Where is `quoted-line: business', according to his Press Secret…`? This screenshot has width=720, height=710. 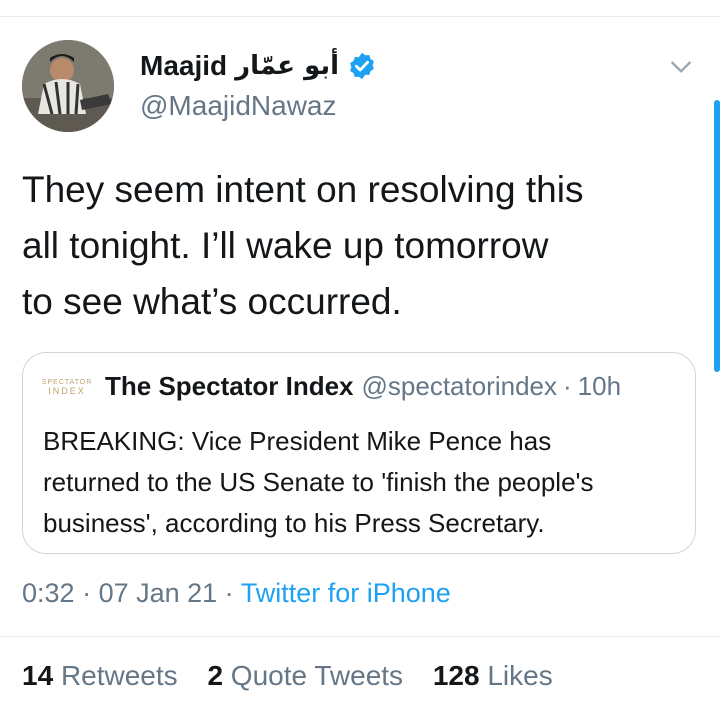 quoted-line: business', according to his Press Secret… is located at coordinates (294, 523).